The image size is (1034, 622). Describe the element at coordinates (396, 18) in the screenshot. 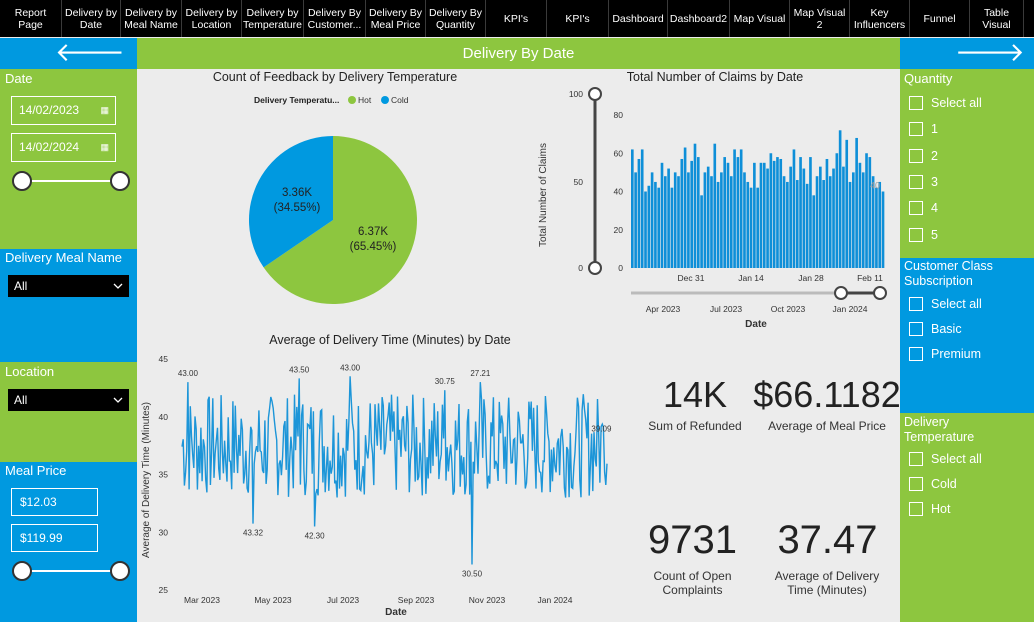

I see `tab-6: Delivery By Meal Price` at that location.